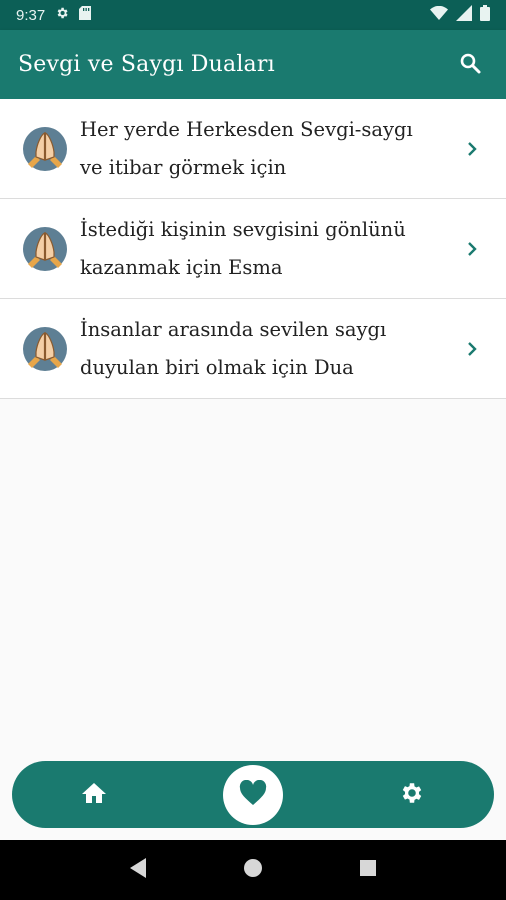  I want to click on search-button, so click(470, 65).